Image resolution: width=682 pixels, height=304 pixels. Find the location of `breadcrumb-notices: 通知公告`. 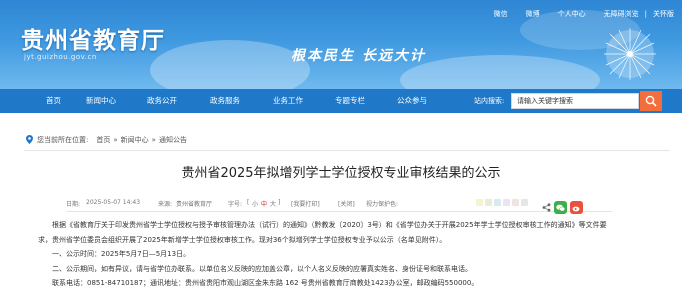

breadcrumb-notices: 通知公告 is located at coordinates (173, 140).